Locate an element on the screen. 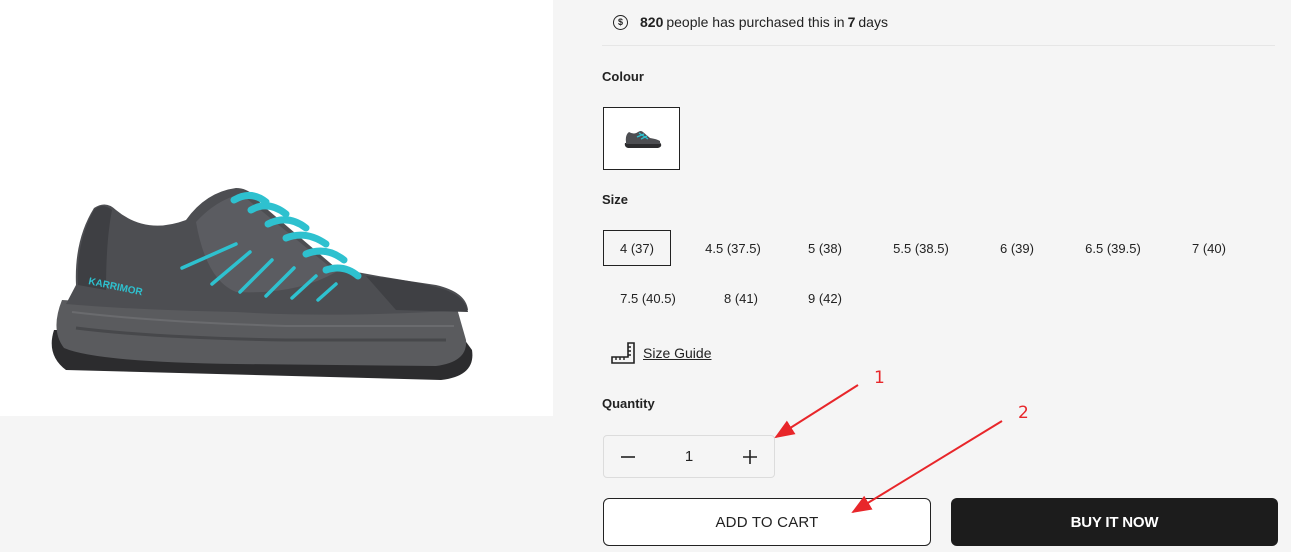  size-option-4-5: 4.5 (37.5) is located at coordinates (733, 248).